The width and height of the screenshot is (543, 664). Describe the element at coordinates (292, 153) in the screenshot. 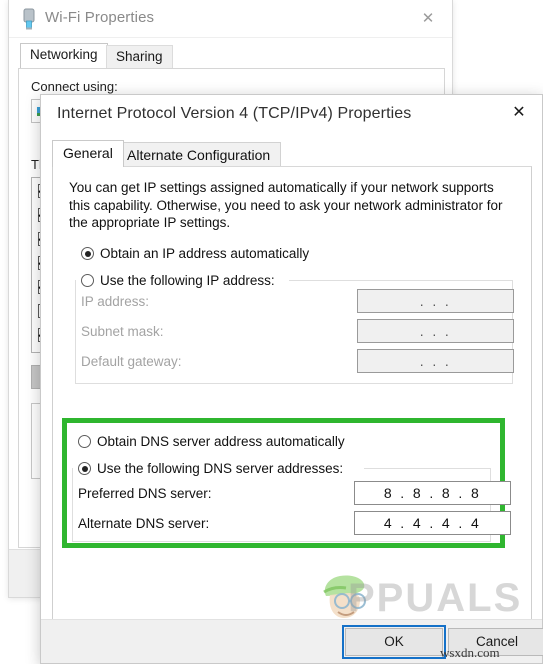

I see `dialog-tabstrip: General Alternate Configuration` at that location.